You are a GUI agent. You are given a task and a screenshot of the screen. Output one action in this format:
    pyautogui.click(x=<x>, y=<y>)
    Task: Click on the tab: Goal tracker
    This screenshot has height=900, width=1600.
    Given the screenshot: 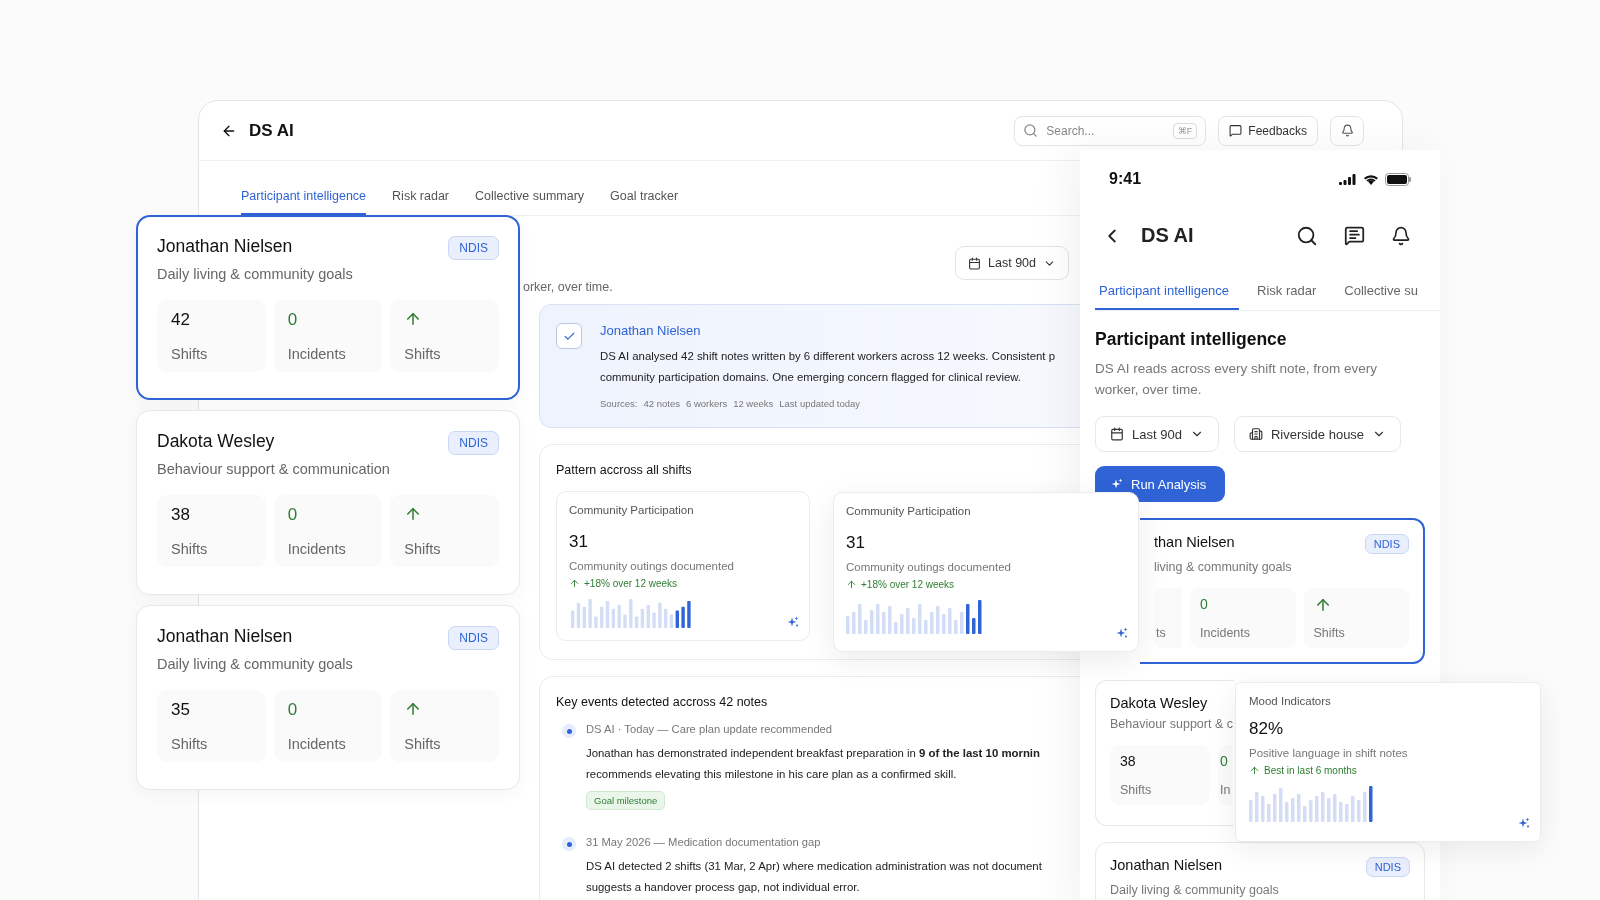 What is the action you would take?
    pyautogui.click(x=644, y=202)
    